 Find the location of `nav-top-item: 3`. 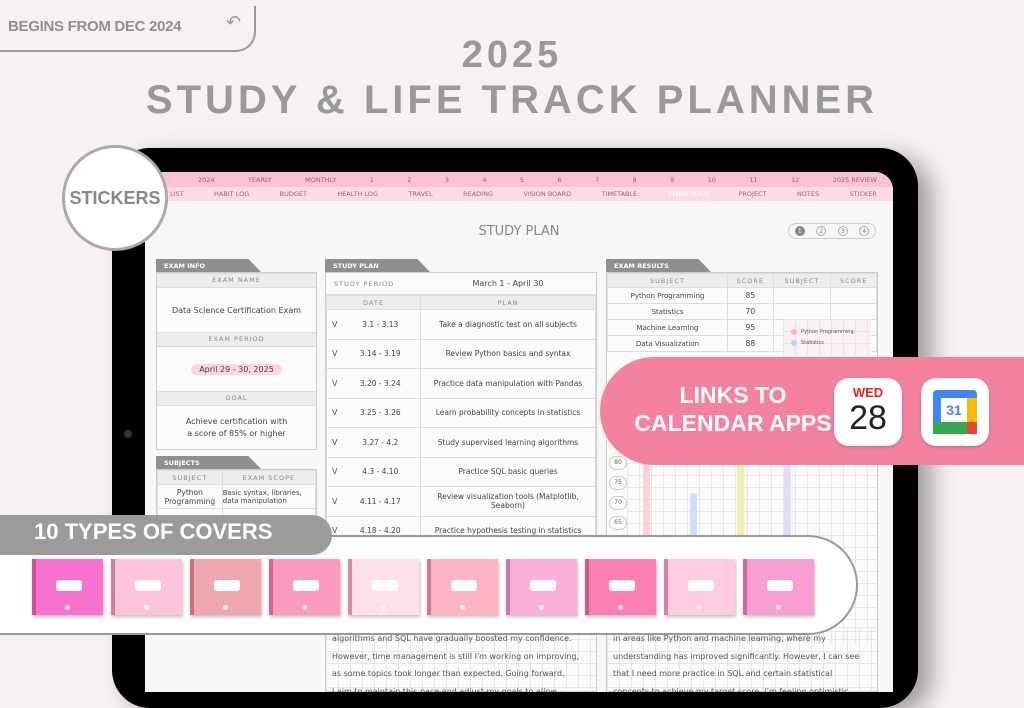

nav-top-item: 3 is located at coordinates (447, 180).